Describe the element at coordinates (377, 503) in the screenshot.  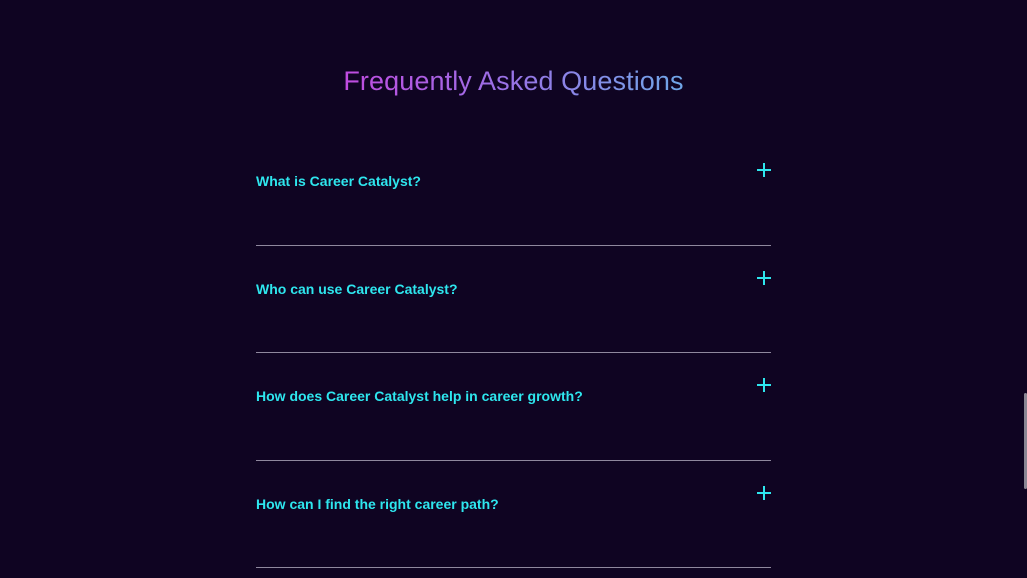
I see `faq-question: How can I find the right career path?` at that location.